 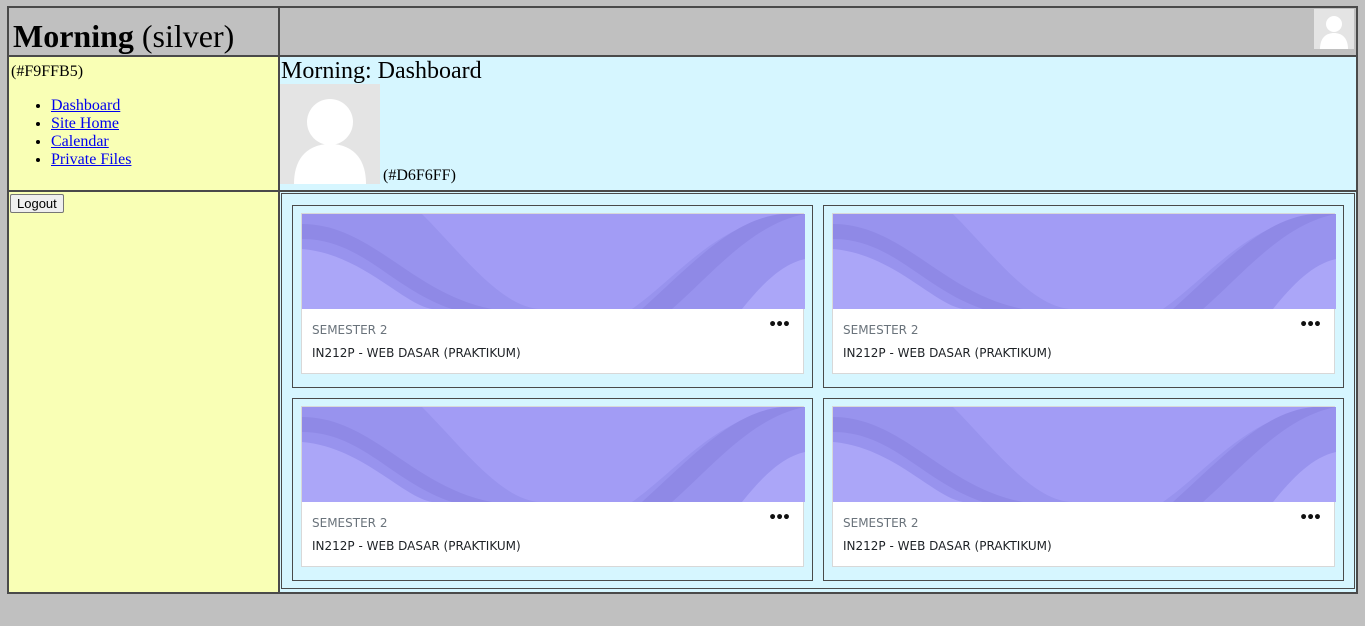 What do you see at coordinates (91, 159) in the screenshot?
I see `nav-link-private-files: Private Files` at bounding box center [91, 159].